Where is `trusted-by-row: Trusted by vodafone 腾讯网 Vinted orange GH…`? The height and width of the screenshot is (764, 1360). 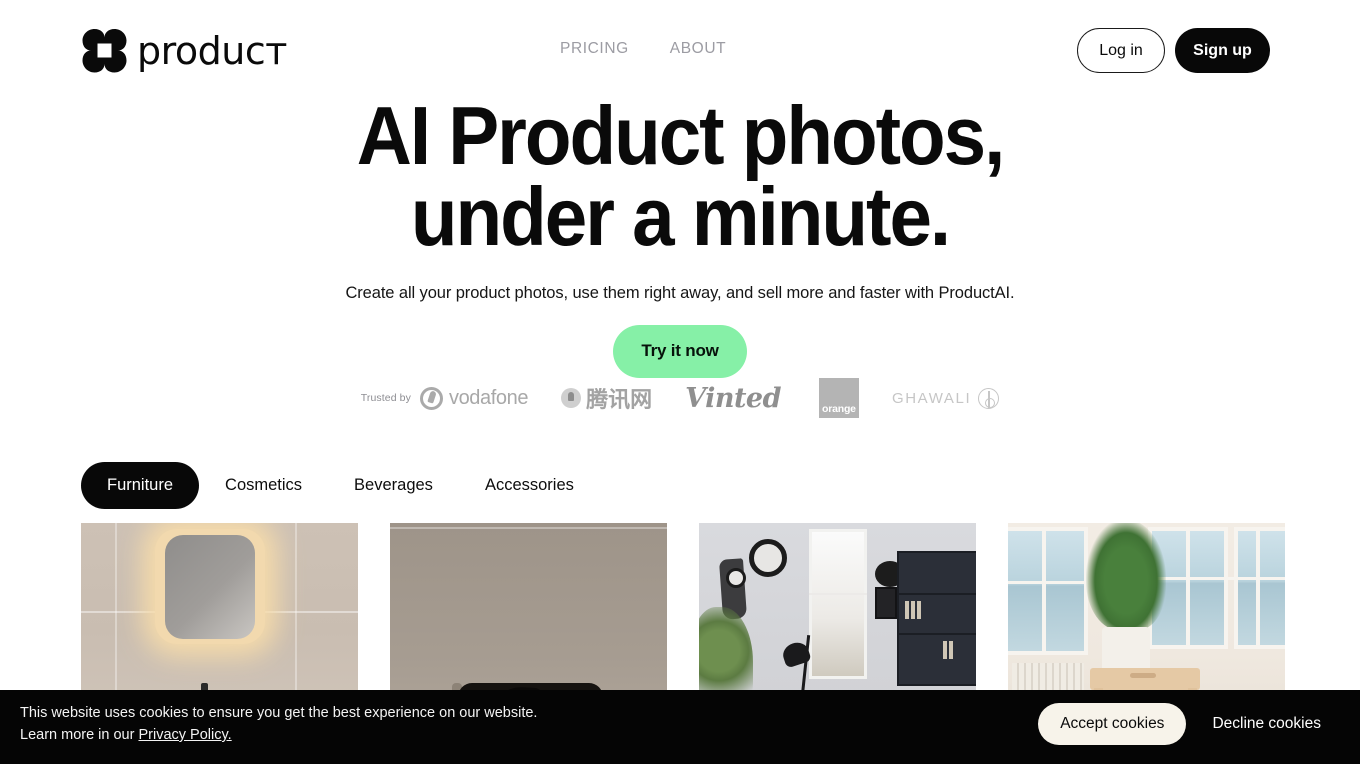 trusted-by-row: Trusted by vodafone 腾讯网 Vinted orange GH… is located at coordinates (680, 398).